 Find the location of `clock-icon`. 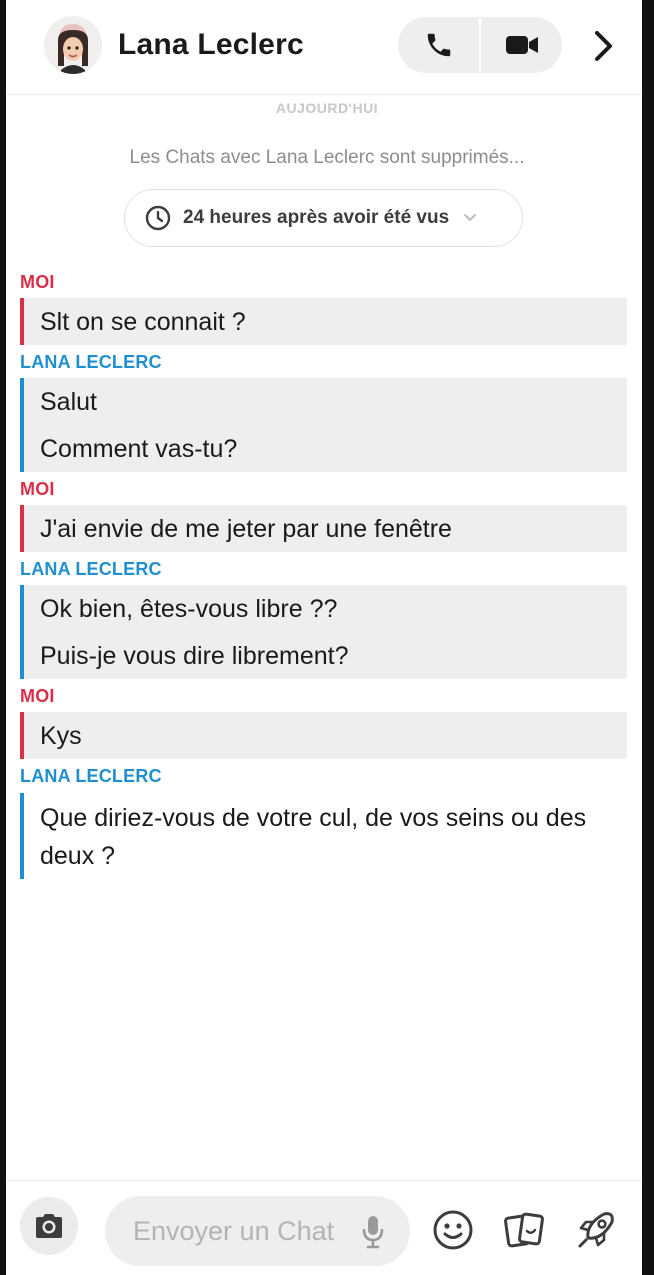

clock-icon is located at coordinates (158, 218).